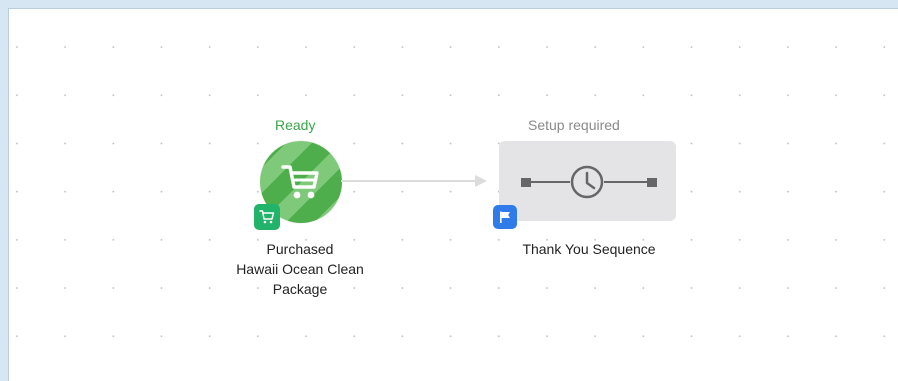  I want to click on trigger-label-line: Purchased, so click(300, 249).